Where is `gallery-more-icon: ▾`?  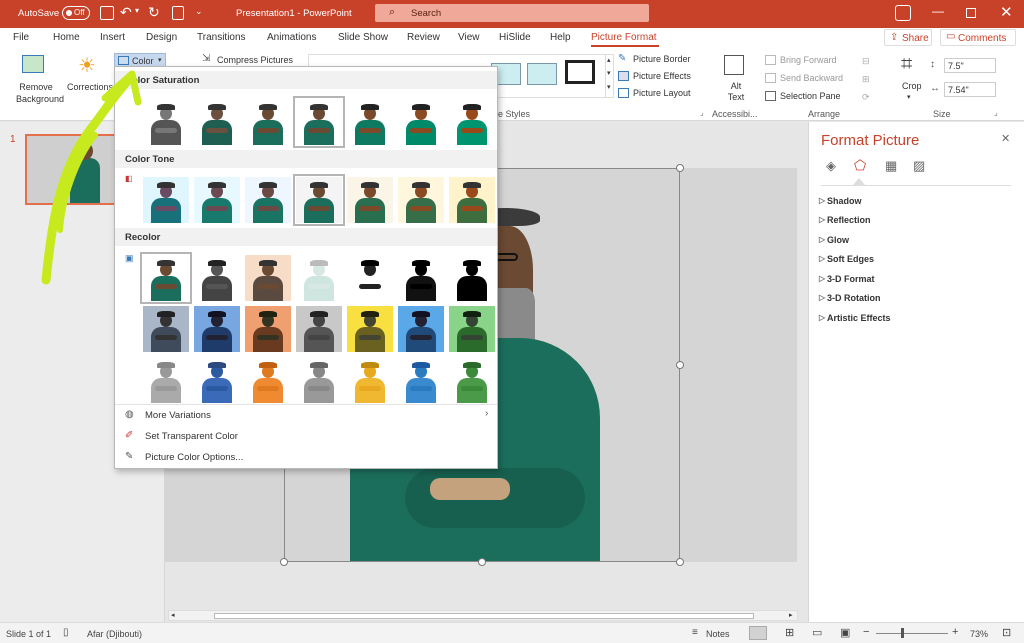
gallery-more-icon: ▾ is located at coordinates (609, 87).